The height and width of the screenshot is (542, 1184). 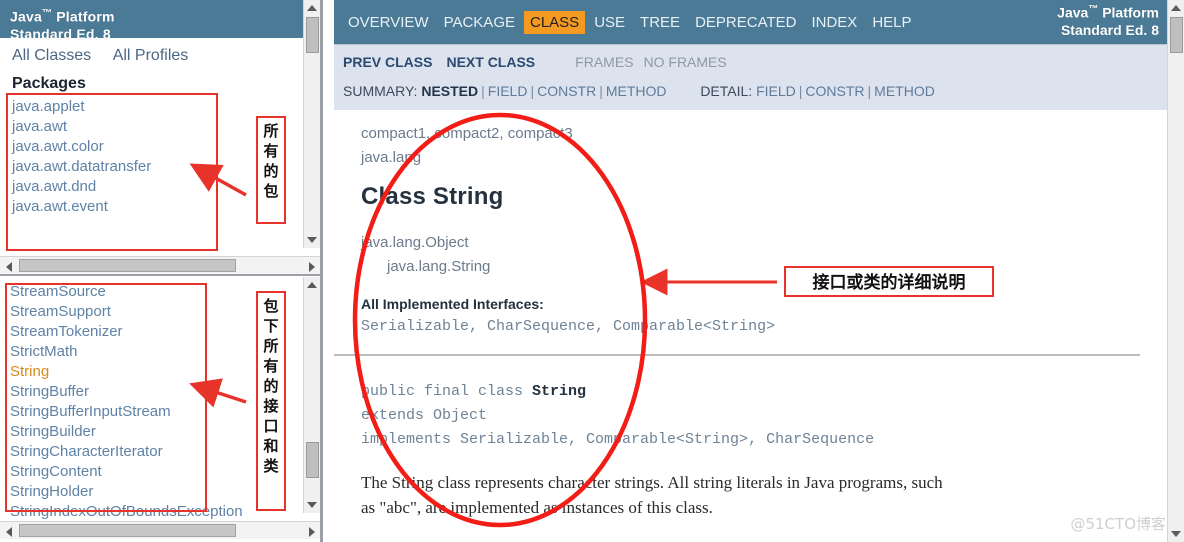 What do you see at coordinates (311, 124) in the screenshot?
I see `package-frame-vscrollbar` at bounding box center [311, 124].